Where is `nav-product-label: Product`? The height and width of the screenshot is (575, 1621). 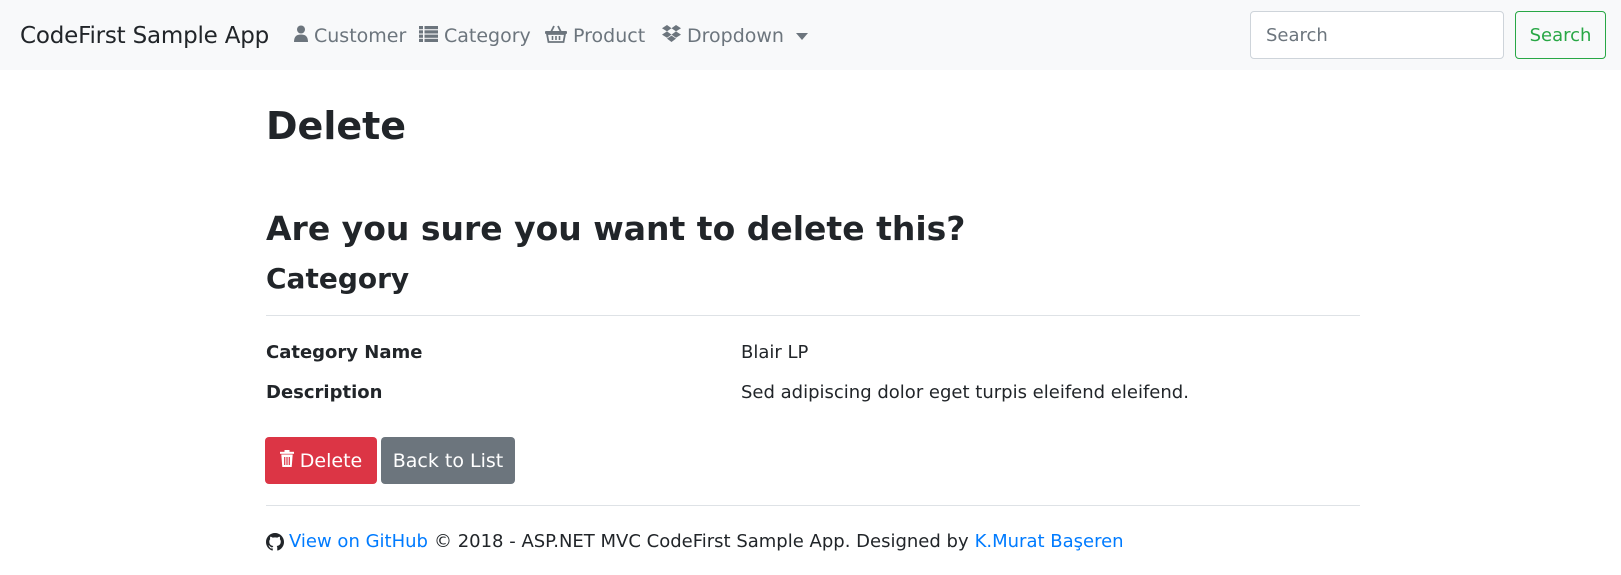
nav-product-label: Product is located at coordinates (609, 36).